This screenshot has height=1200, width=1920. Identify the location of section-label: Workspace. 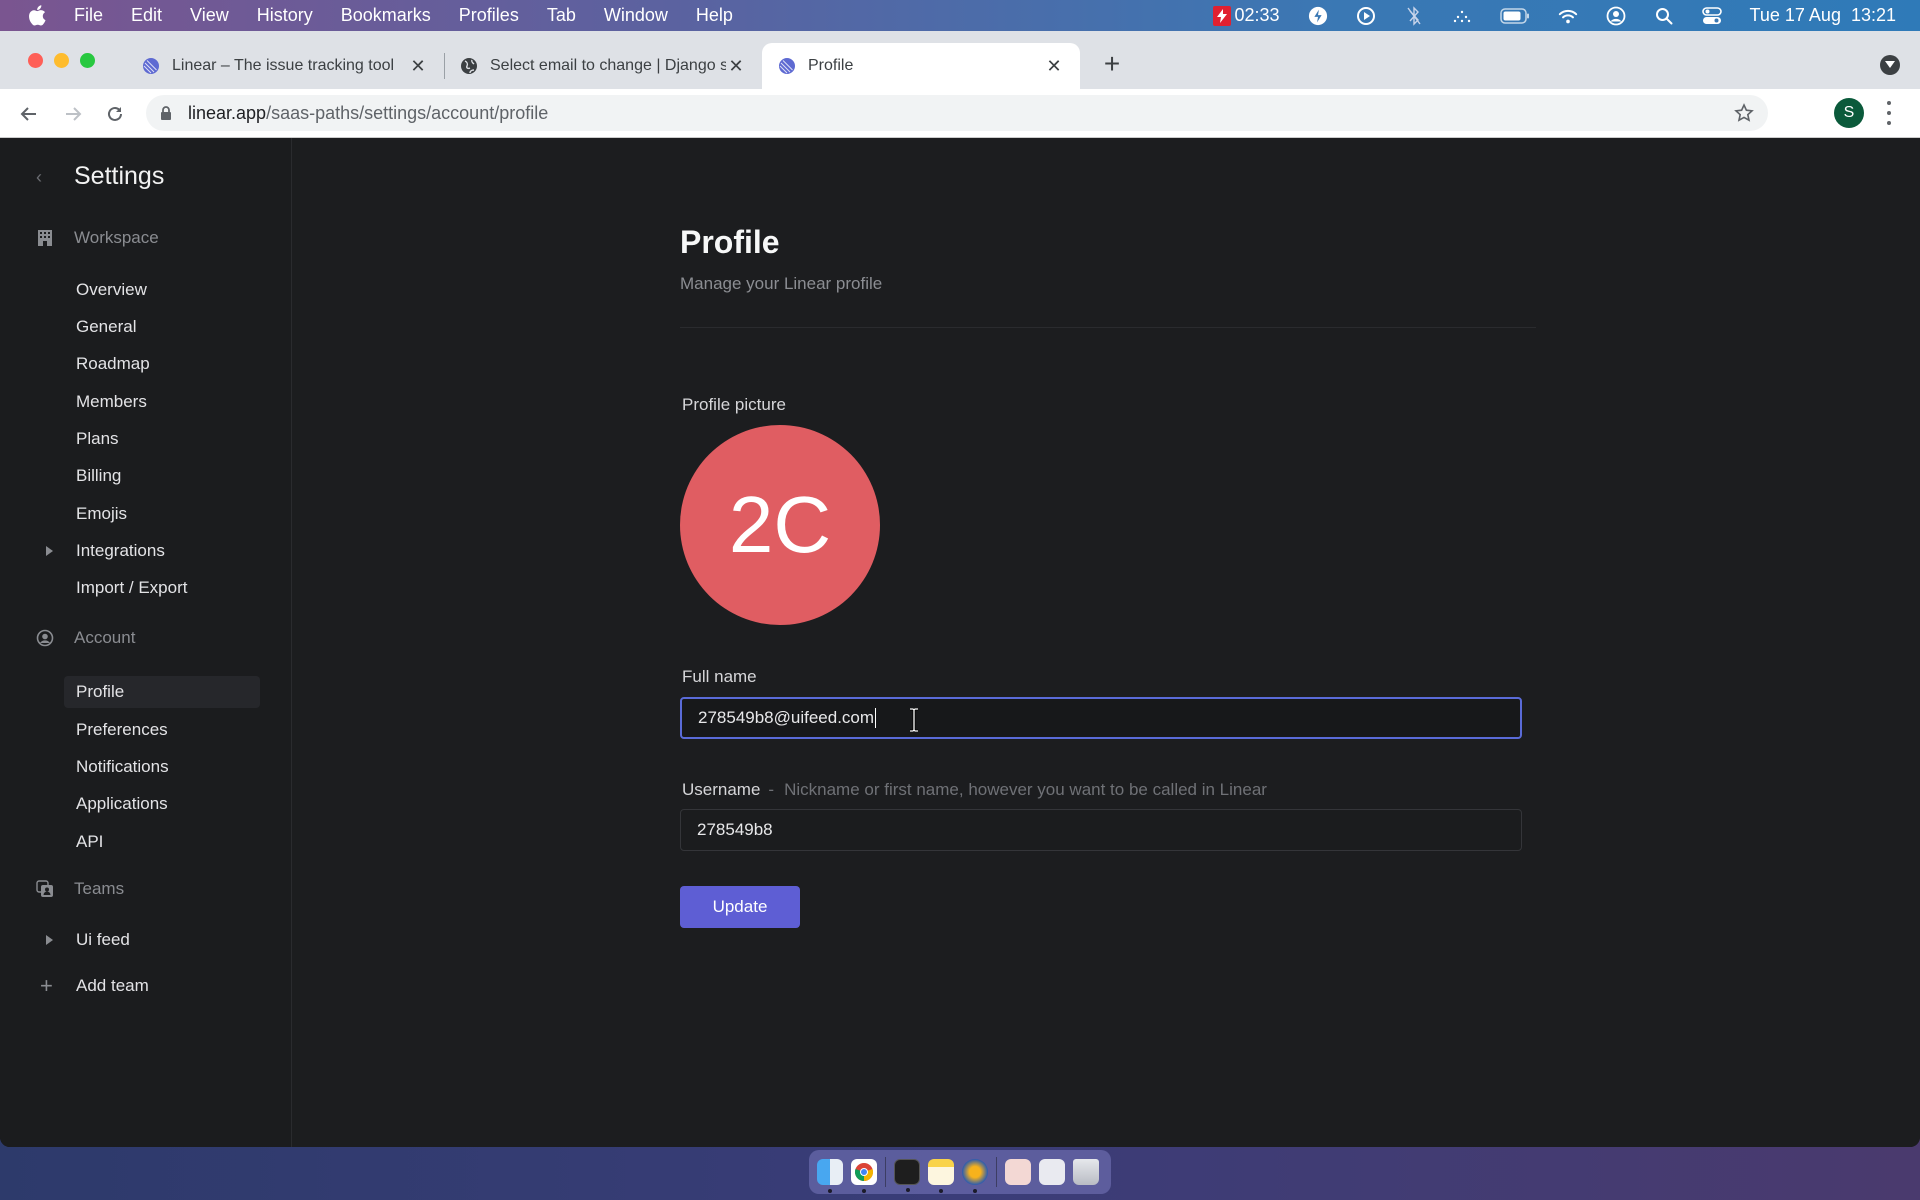
(116, 237).